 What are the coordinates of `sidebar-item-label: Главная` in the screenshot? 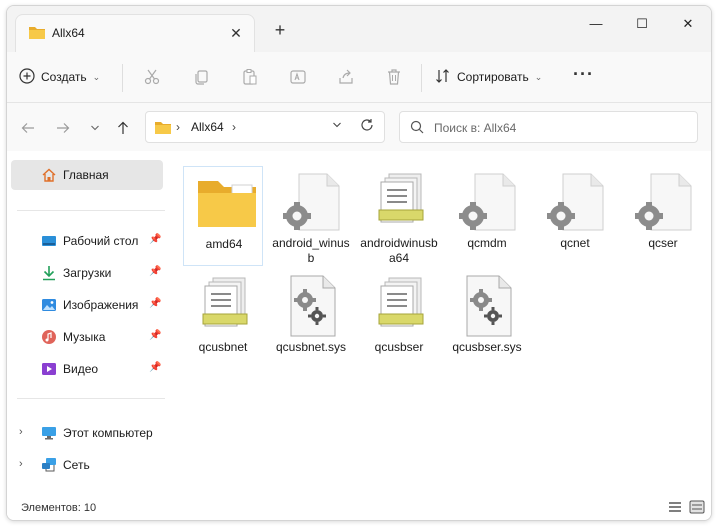 It's located at (86, 175).